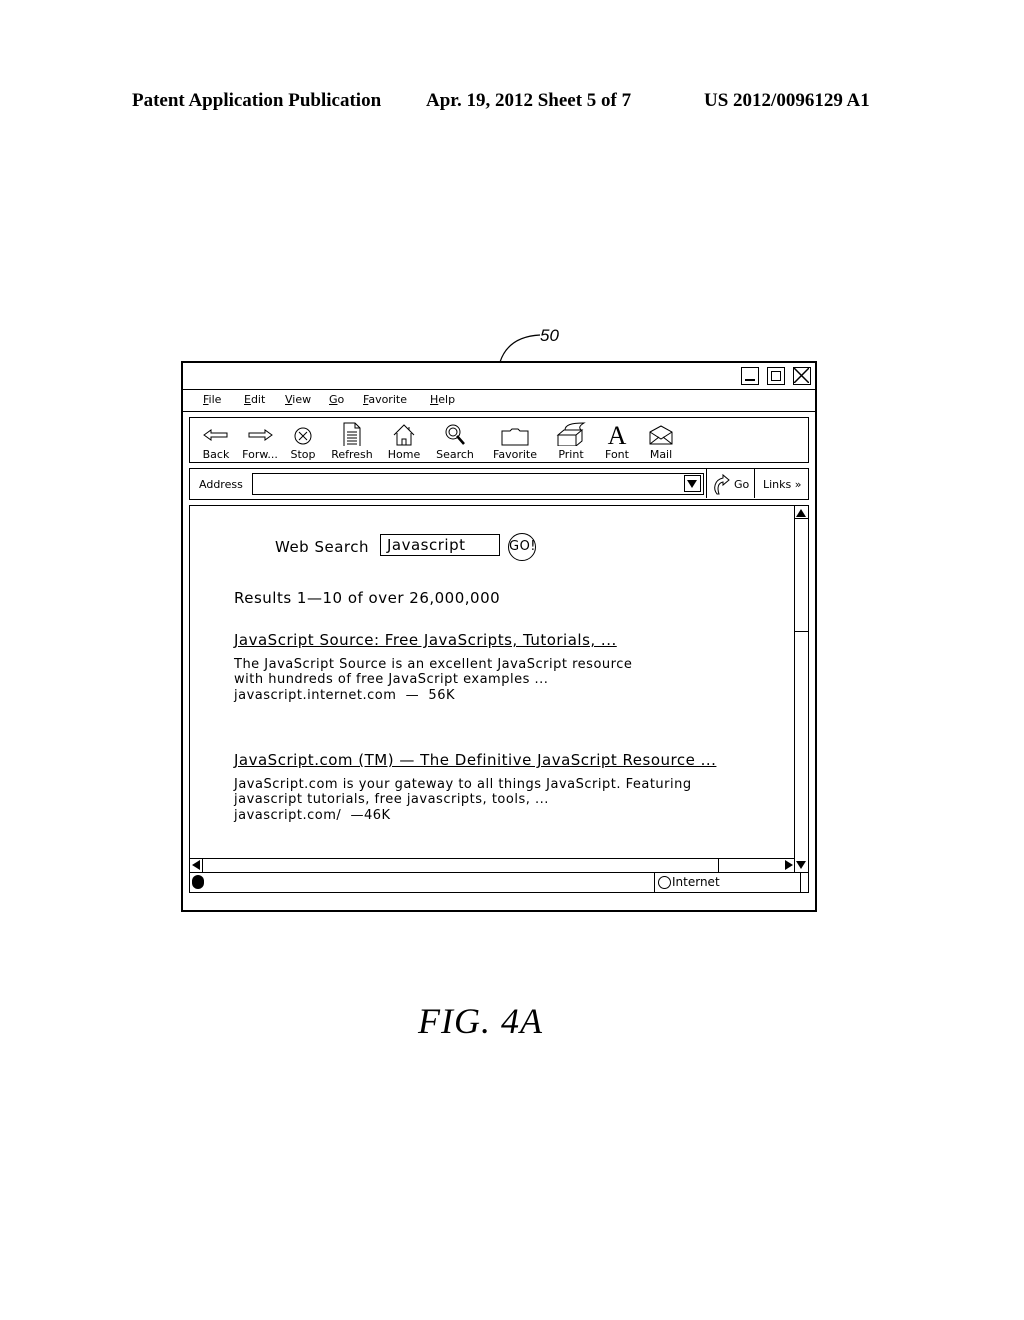 The width and height of the screenshot is (1024, 1320). What do you see at coordinates (571, 434) in the screenshot?
I see `printer-icon` at bounding box center [571, 434].